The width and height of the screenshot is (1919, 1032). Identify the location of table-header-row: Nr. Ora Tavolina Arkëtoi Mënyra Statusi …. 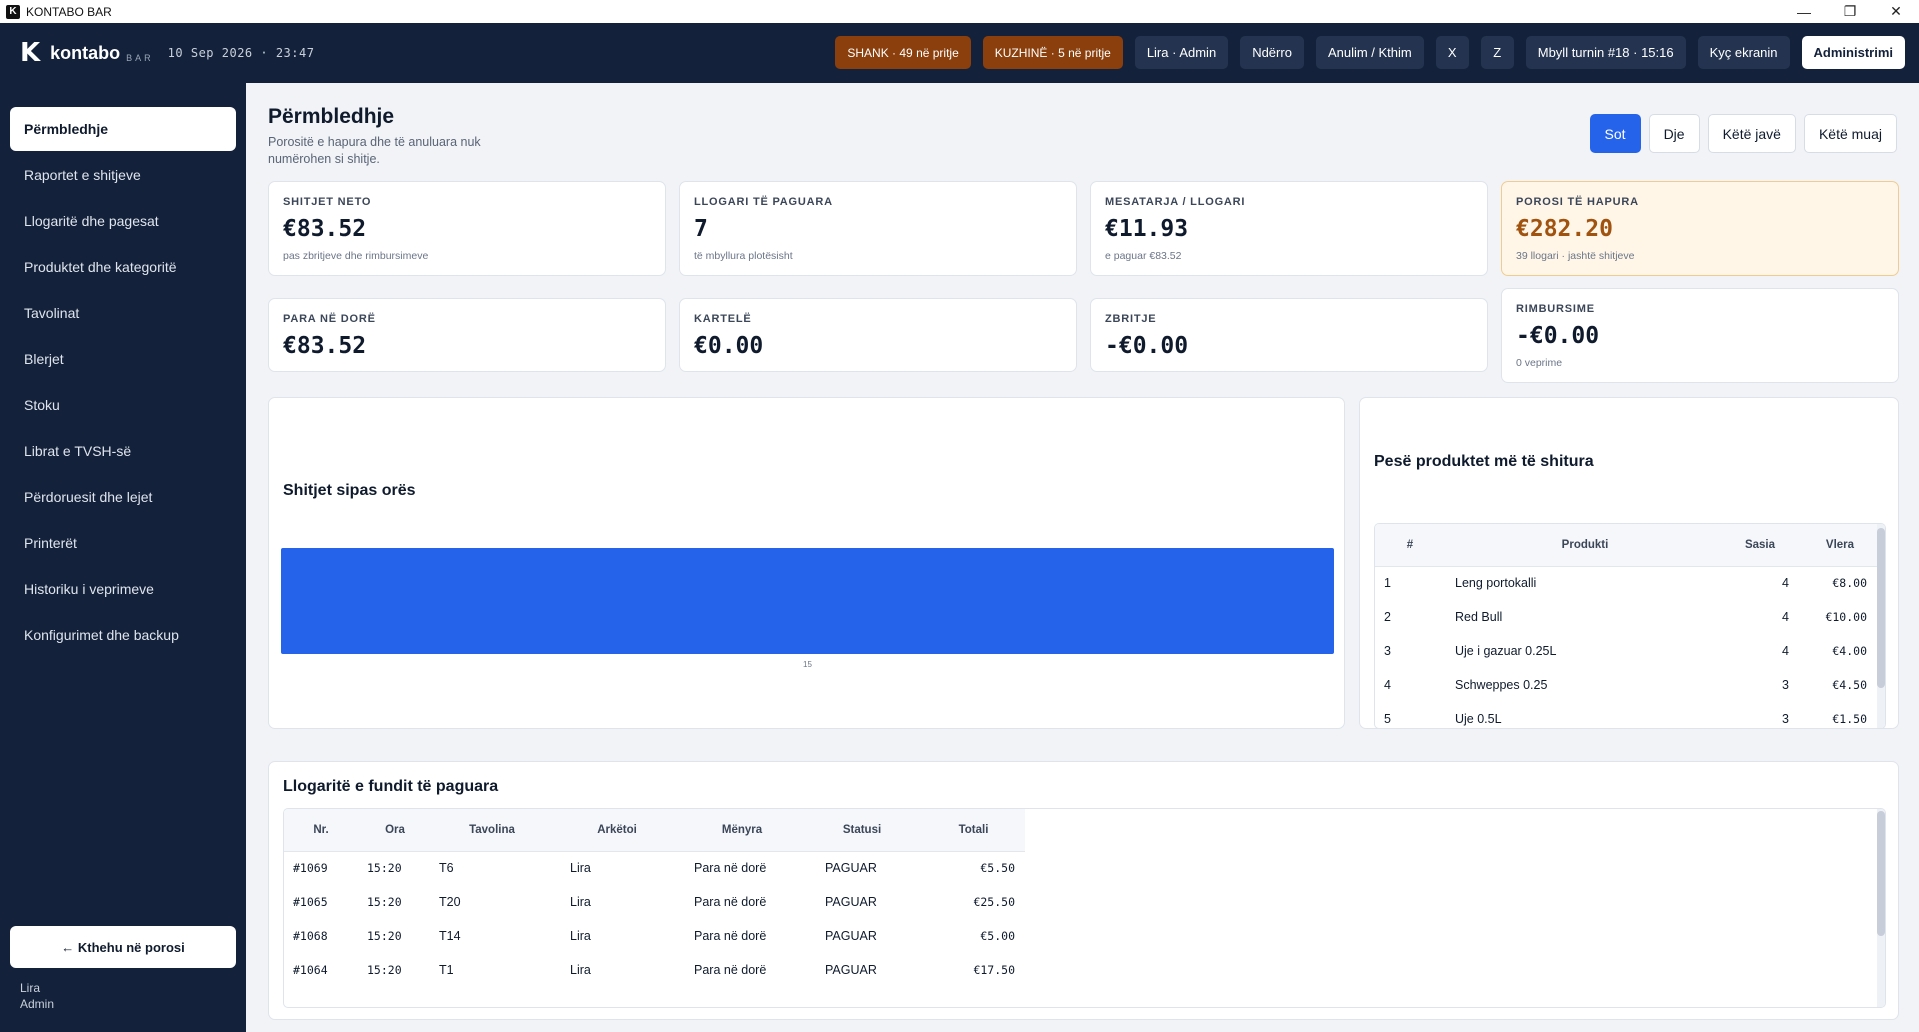
(654, 830).